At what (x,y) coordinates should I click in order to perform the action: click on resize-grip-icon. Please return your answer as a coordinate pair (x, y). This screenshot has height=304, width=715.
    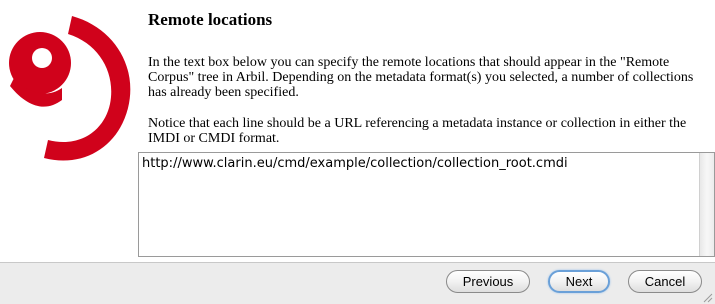
    Looking at the image, I should click on (707, 296).